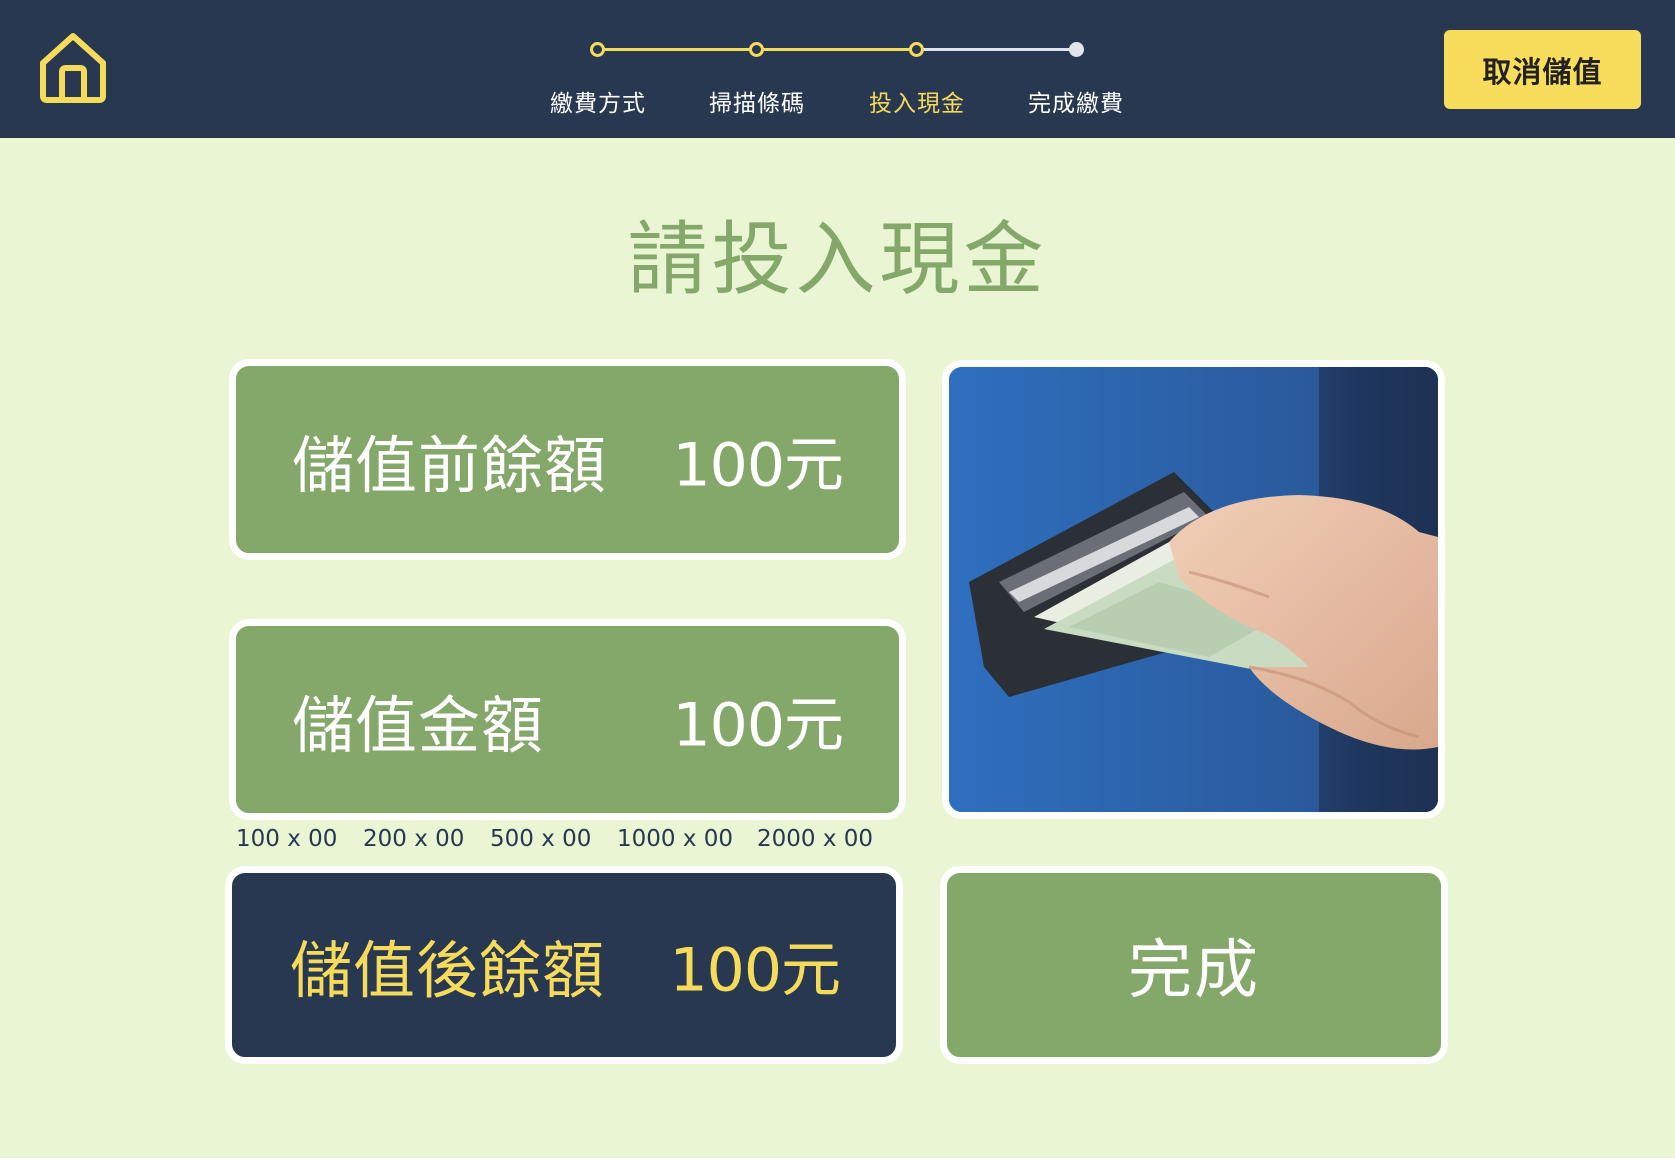 The width and height of the screenshot is (1675, 1165). What do you see at coordinates (757, 104) in the screenshot?
I see `step-label-scan-barcode: 掃描條碼` at bounding box center [757, 104].